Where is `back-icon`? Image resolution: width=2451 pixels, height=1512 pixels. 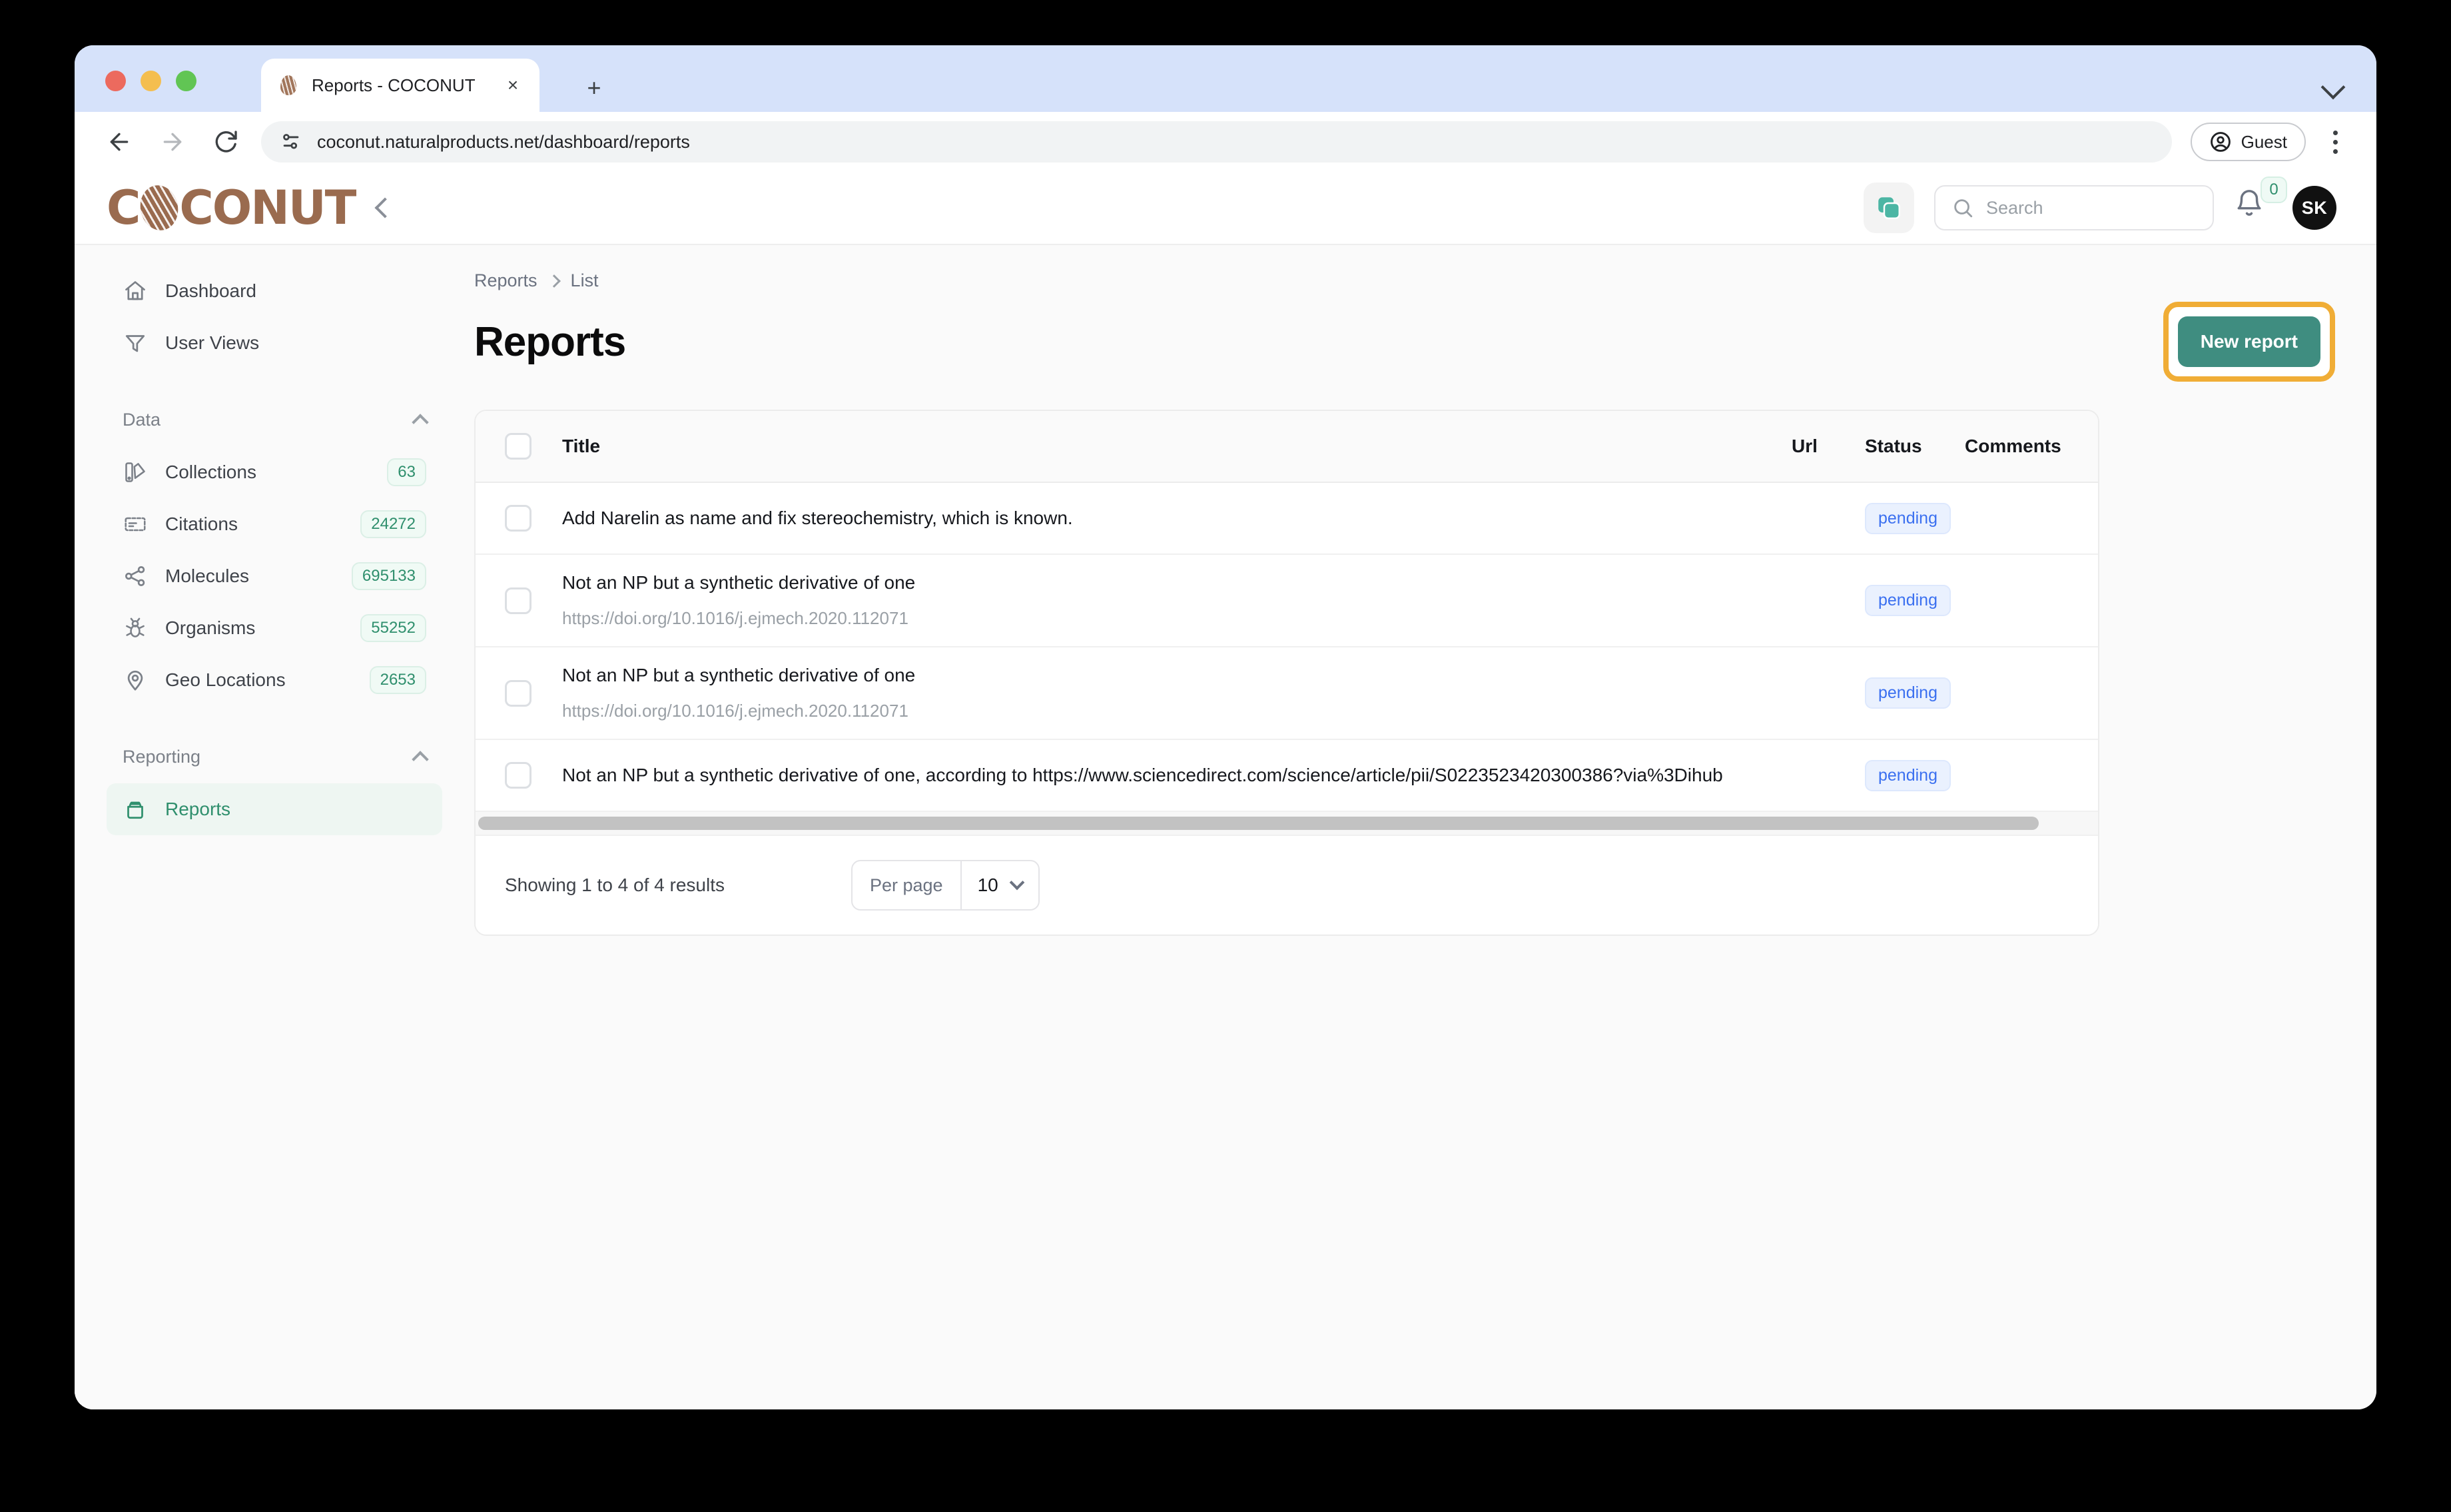 back-icon is located at coordinates (119, 142).